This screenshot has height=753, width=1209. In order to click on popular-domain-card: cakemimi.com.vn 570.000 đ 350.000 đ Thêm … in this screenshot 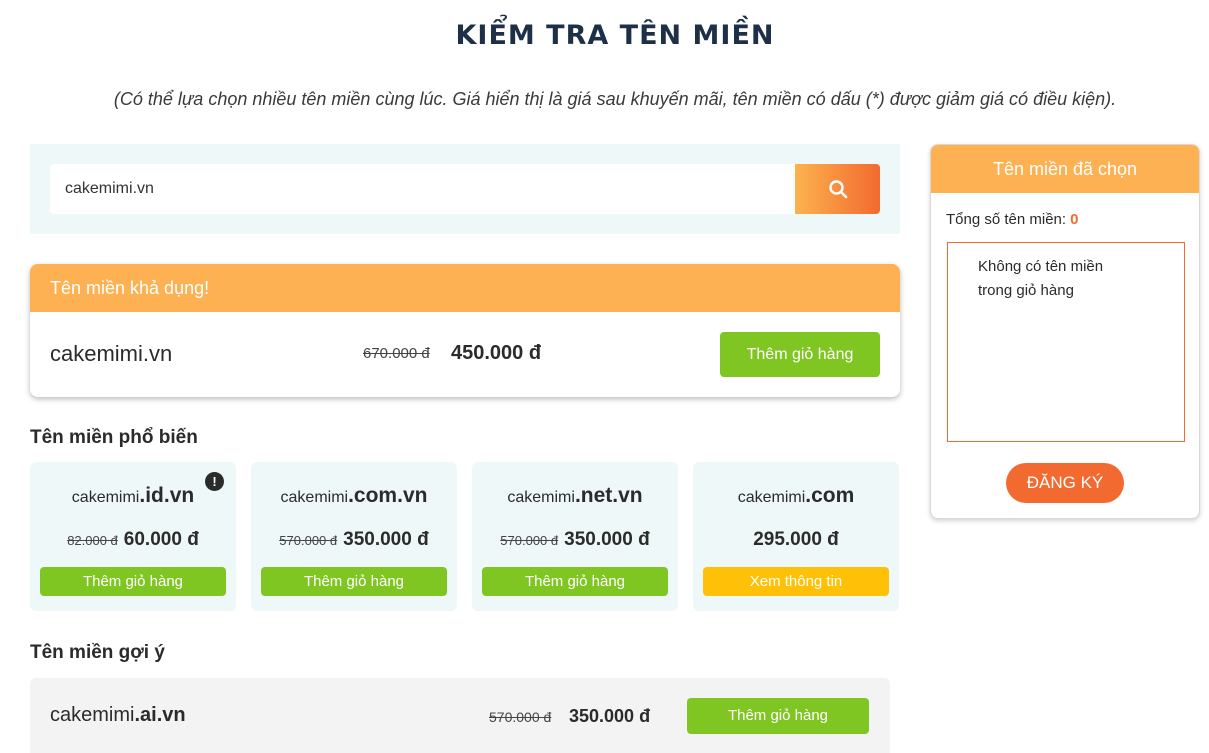, I will do `click(354, 536)`.